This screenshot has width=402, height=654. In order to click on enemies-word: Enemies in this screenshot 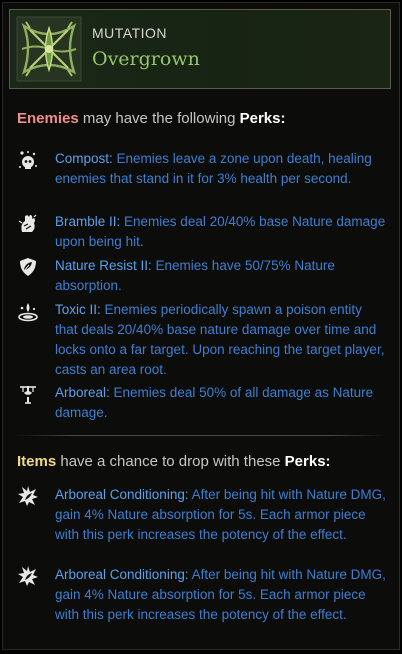, I will do `click(48, 118)`.